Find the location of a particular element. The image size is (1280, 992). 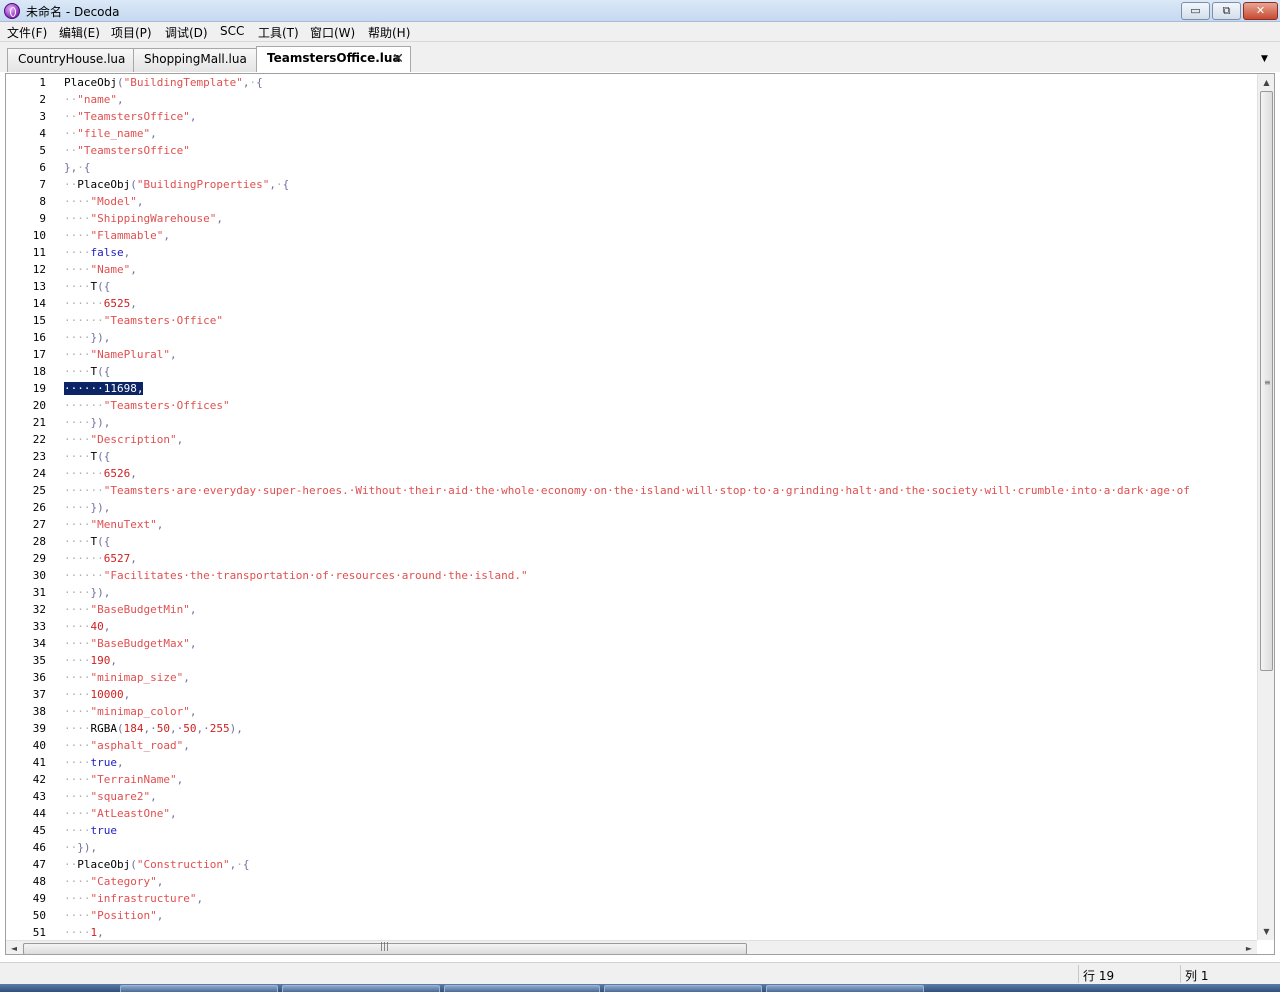

code-line: ··"file_name", is located at coordinates (110, 133).